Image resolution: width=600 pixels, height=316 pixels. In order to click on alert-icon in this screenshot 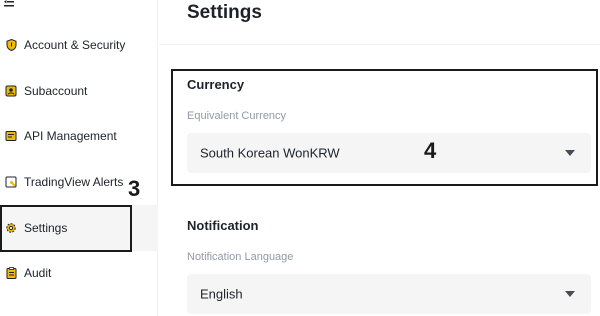, I will do `click(11, 182)`.